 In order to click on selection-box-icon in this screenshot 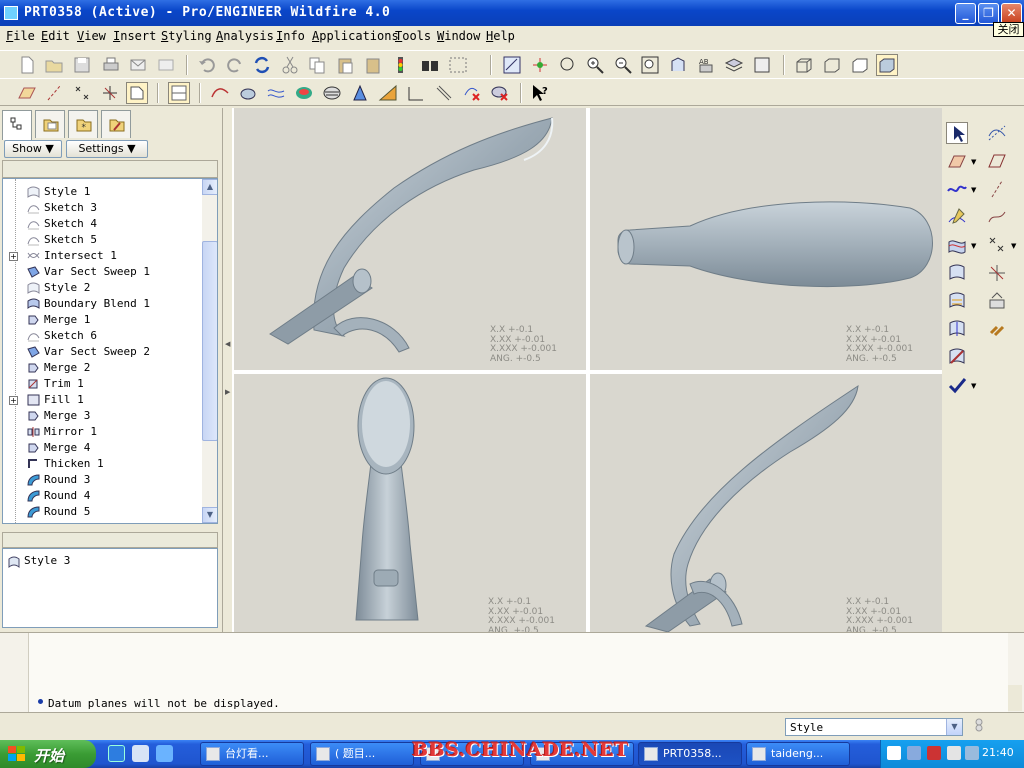, I will do `click(458, 65)`.